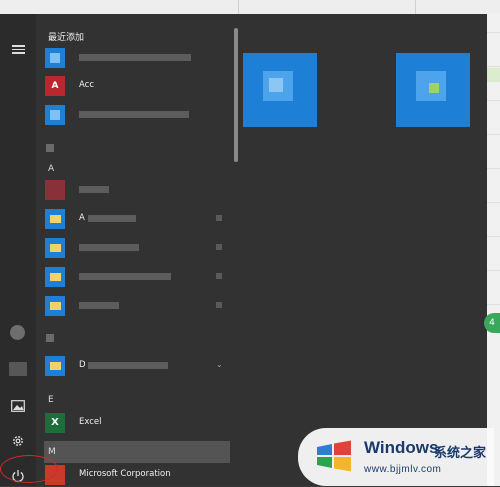  I want to click on app-list-item: X Excel, so click(134, 423).